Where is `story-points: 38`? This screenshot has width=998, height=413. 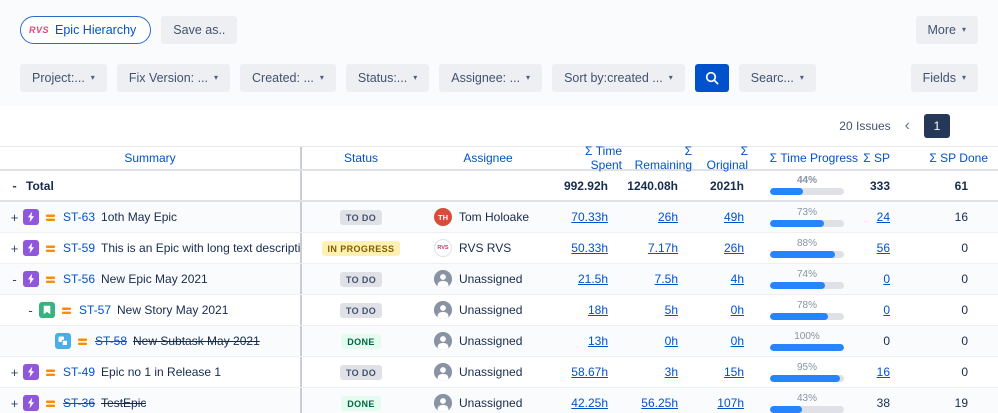
story-points: 38 is located at coordinates (883, 403).